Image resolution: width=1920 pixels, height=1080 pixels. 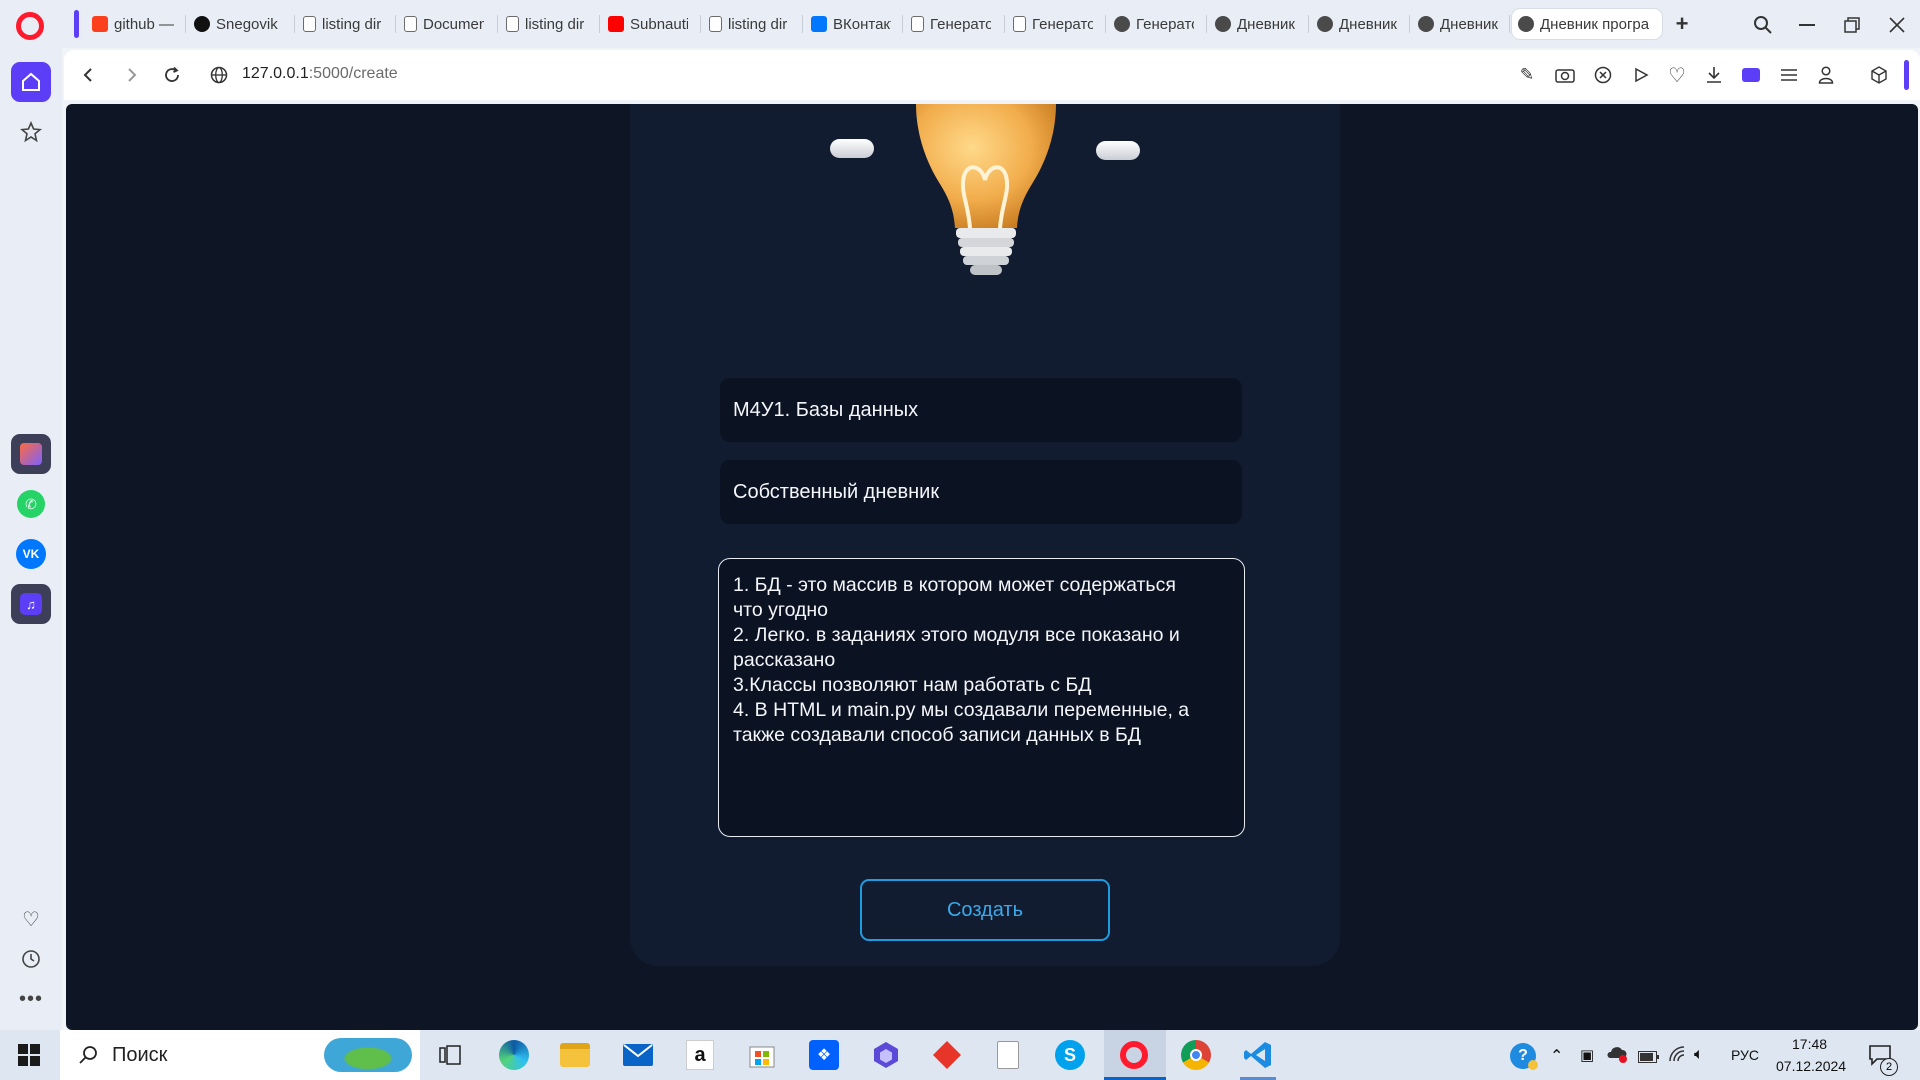 What do you see at coordinates (31, 919) in the screenshot?
I see `favorites-heart-icon: ♡` at bounding box center [31, 919].